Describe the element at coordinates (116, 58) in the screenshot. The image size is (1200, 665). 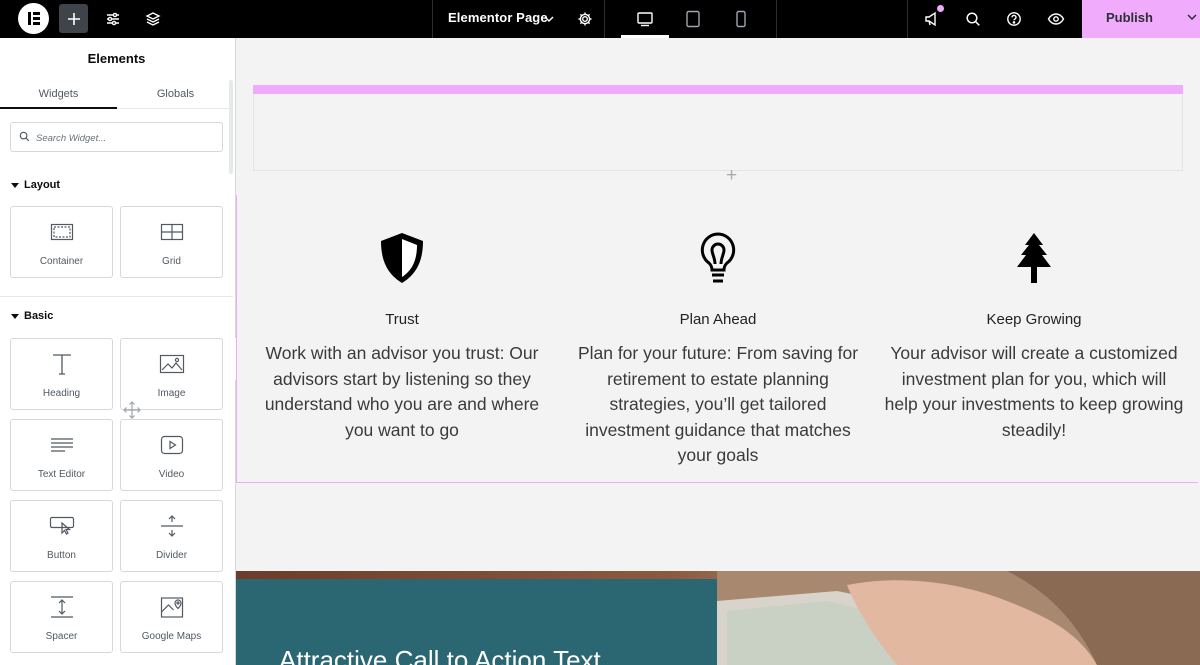
I see `panel-title: Elements` at that location.